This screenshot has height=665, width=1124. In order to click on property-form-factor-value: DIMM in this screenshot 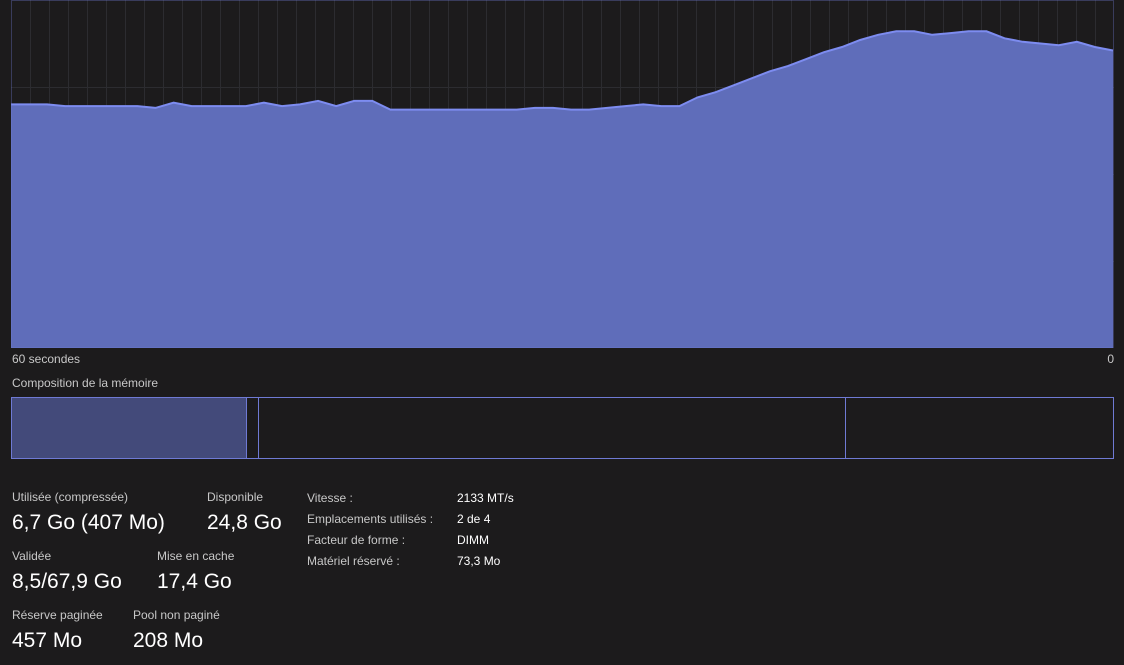, I will do `click(473, 540)`.